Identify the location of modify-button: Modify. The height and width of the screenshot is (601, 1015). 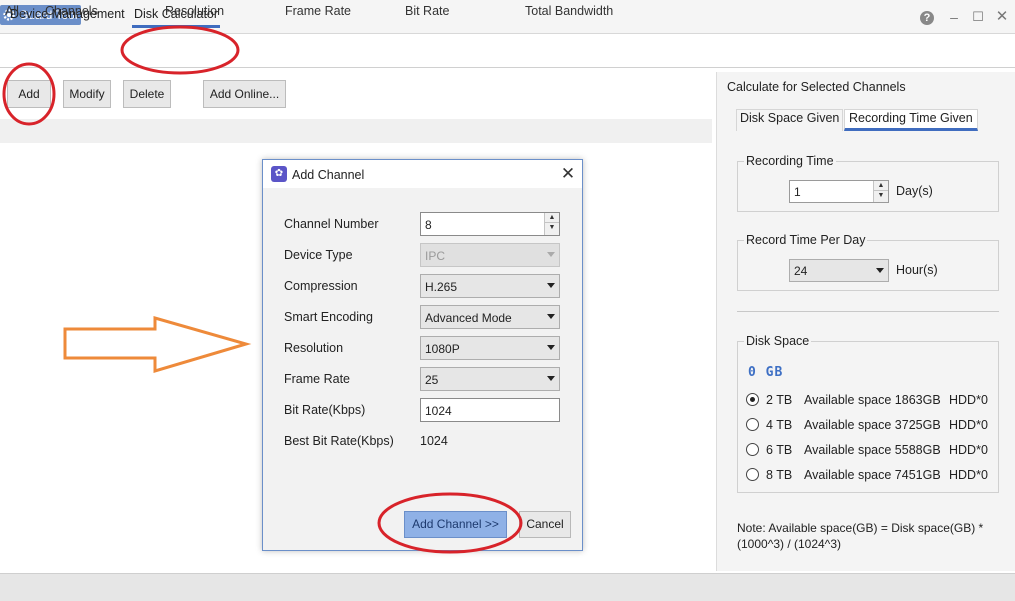
(87, 94).